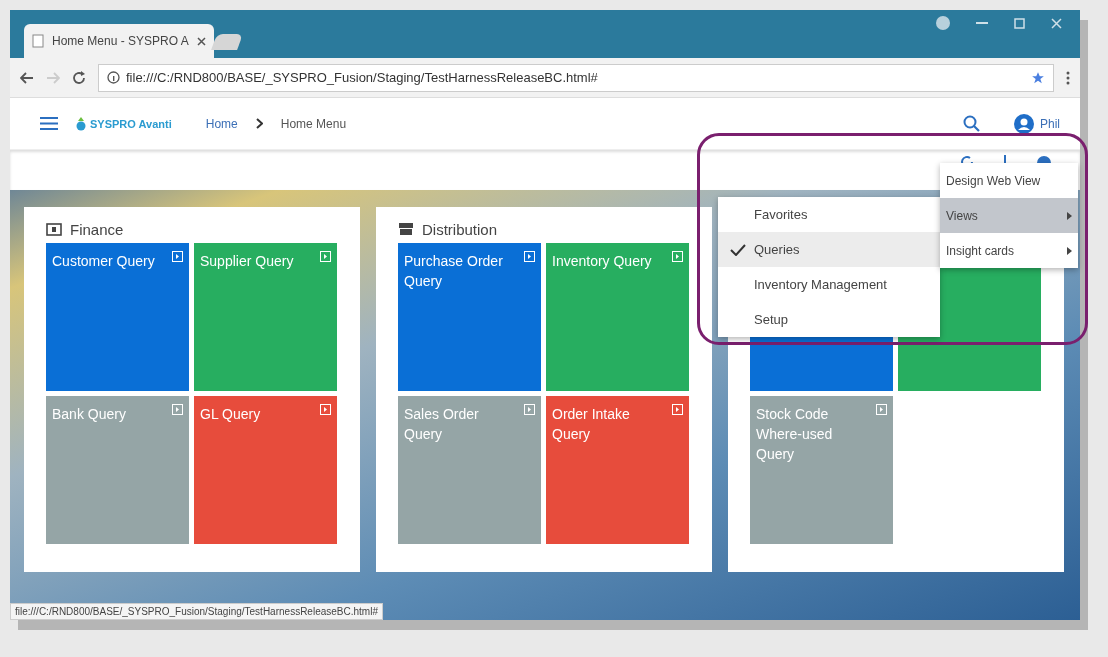 The width and height of the screenshot is (1108, 657). What do you see at coordinates (313, 123) in the screenshot?
I see `breadcrumb-current: Home Menu` at bounding box center [313, 123].